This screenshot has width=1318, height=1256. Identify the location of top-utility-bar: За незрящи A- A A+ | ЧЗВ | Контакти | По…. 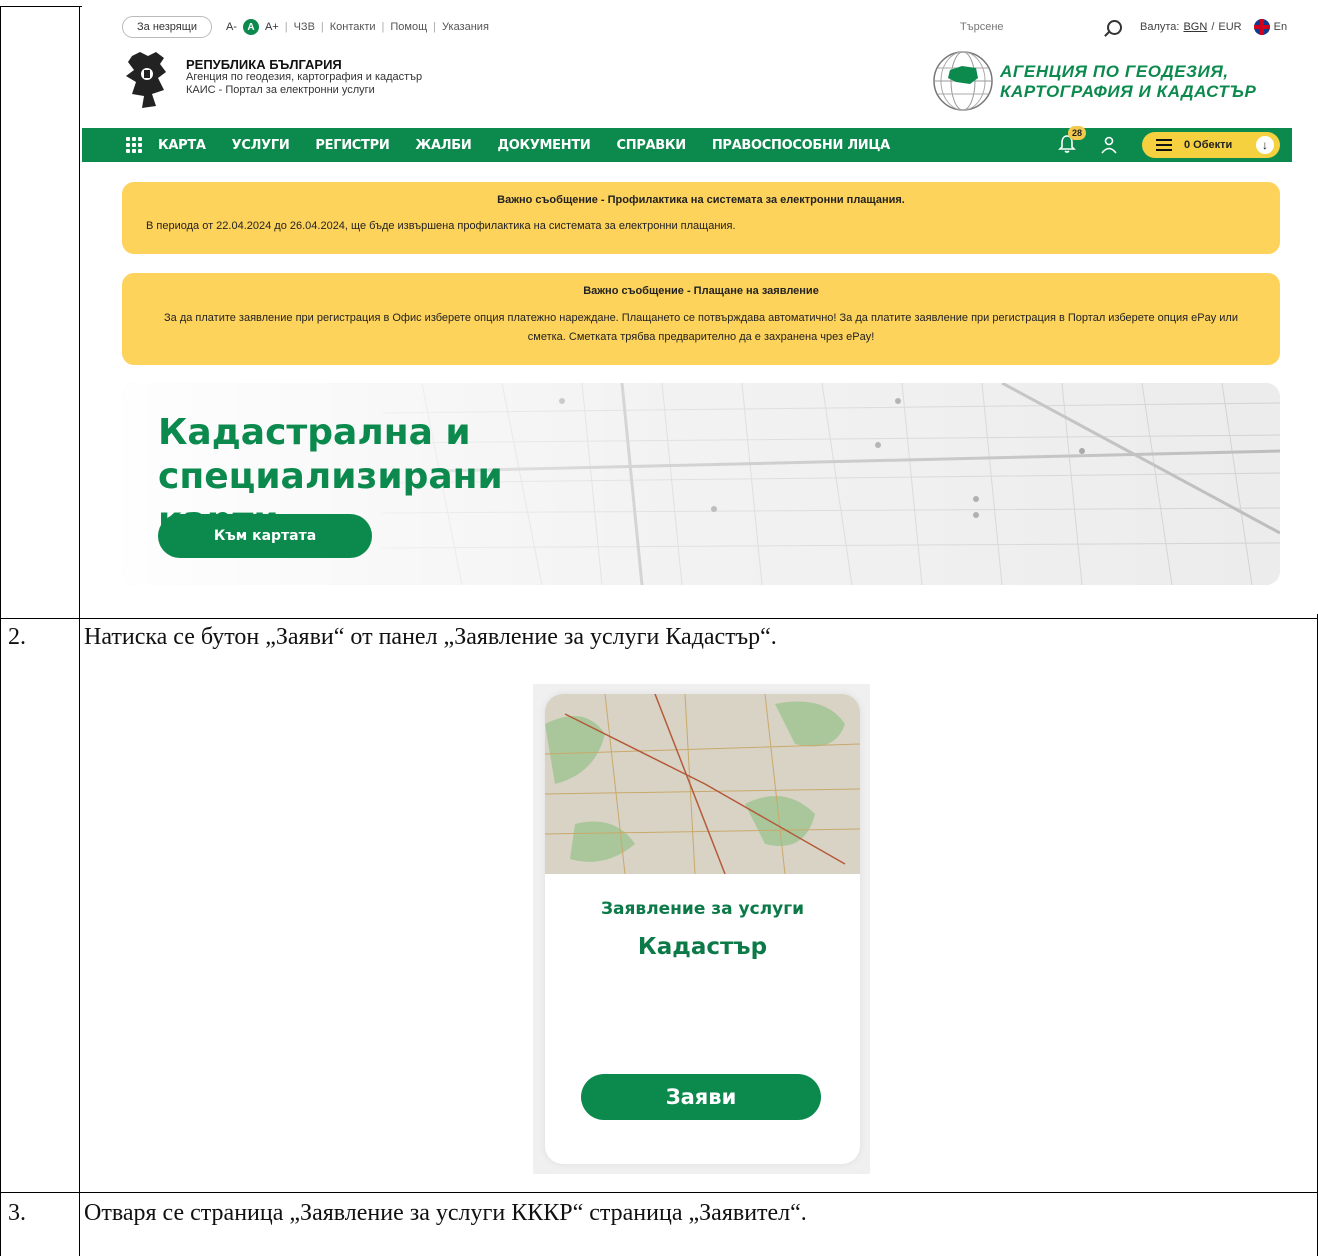
(305, 27).